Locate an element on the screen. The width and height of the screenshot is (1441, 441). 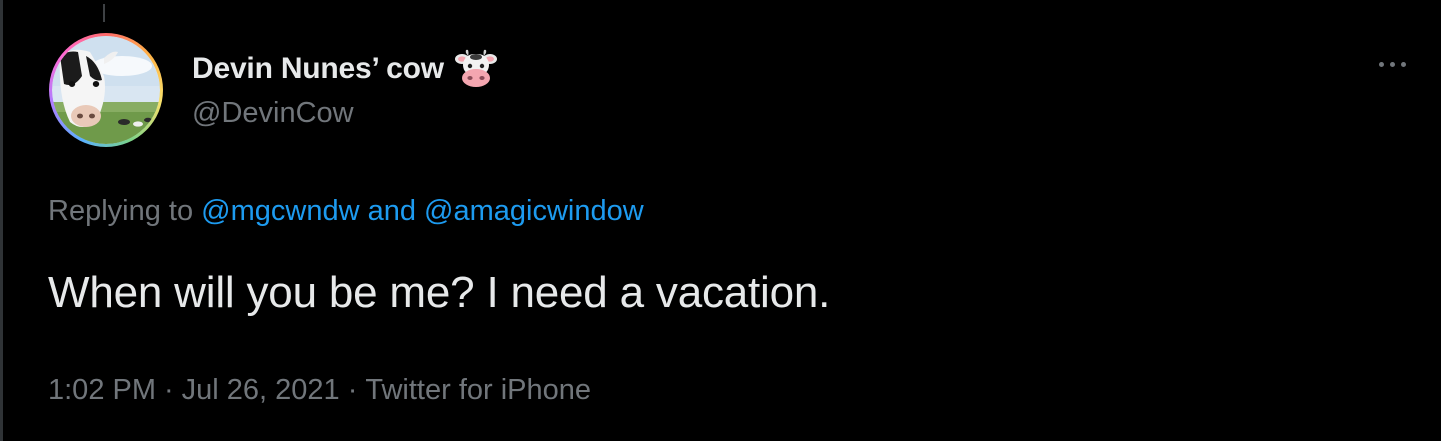
tweet-time: 1:02 PM is located at coordinates (102, 390).